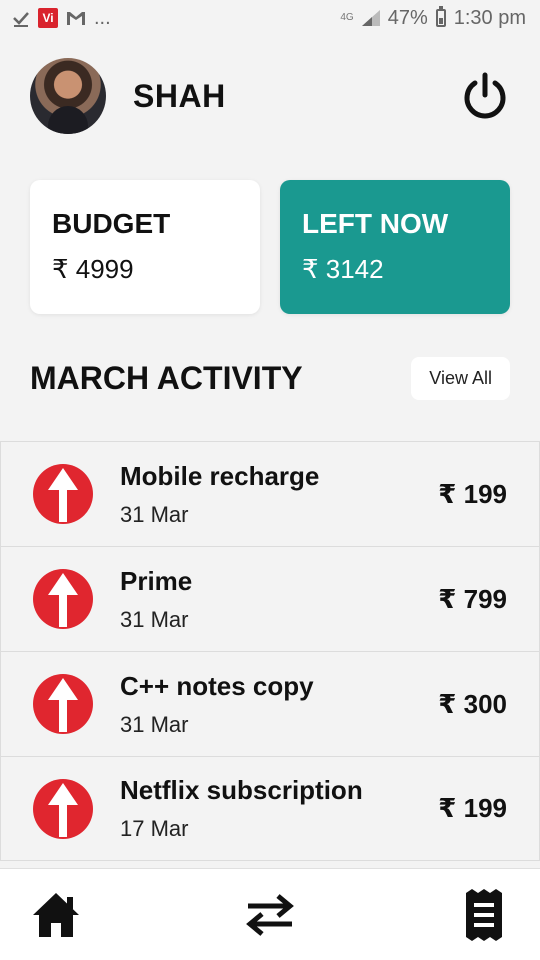 This screenshot has height=960, width=540. I want to click on receipt-icon, so click(484, 914).